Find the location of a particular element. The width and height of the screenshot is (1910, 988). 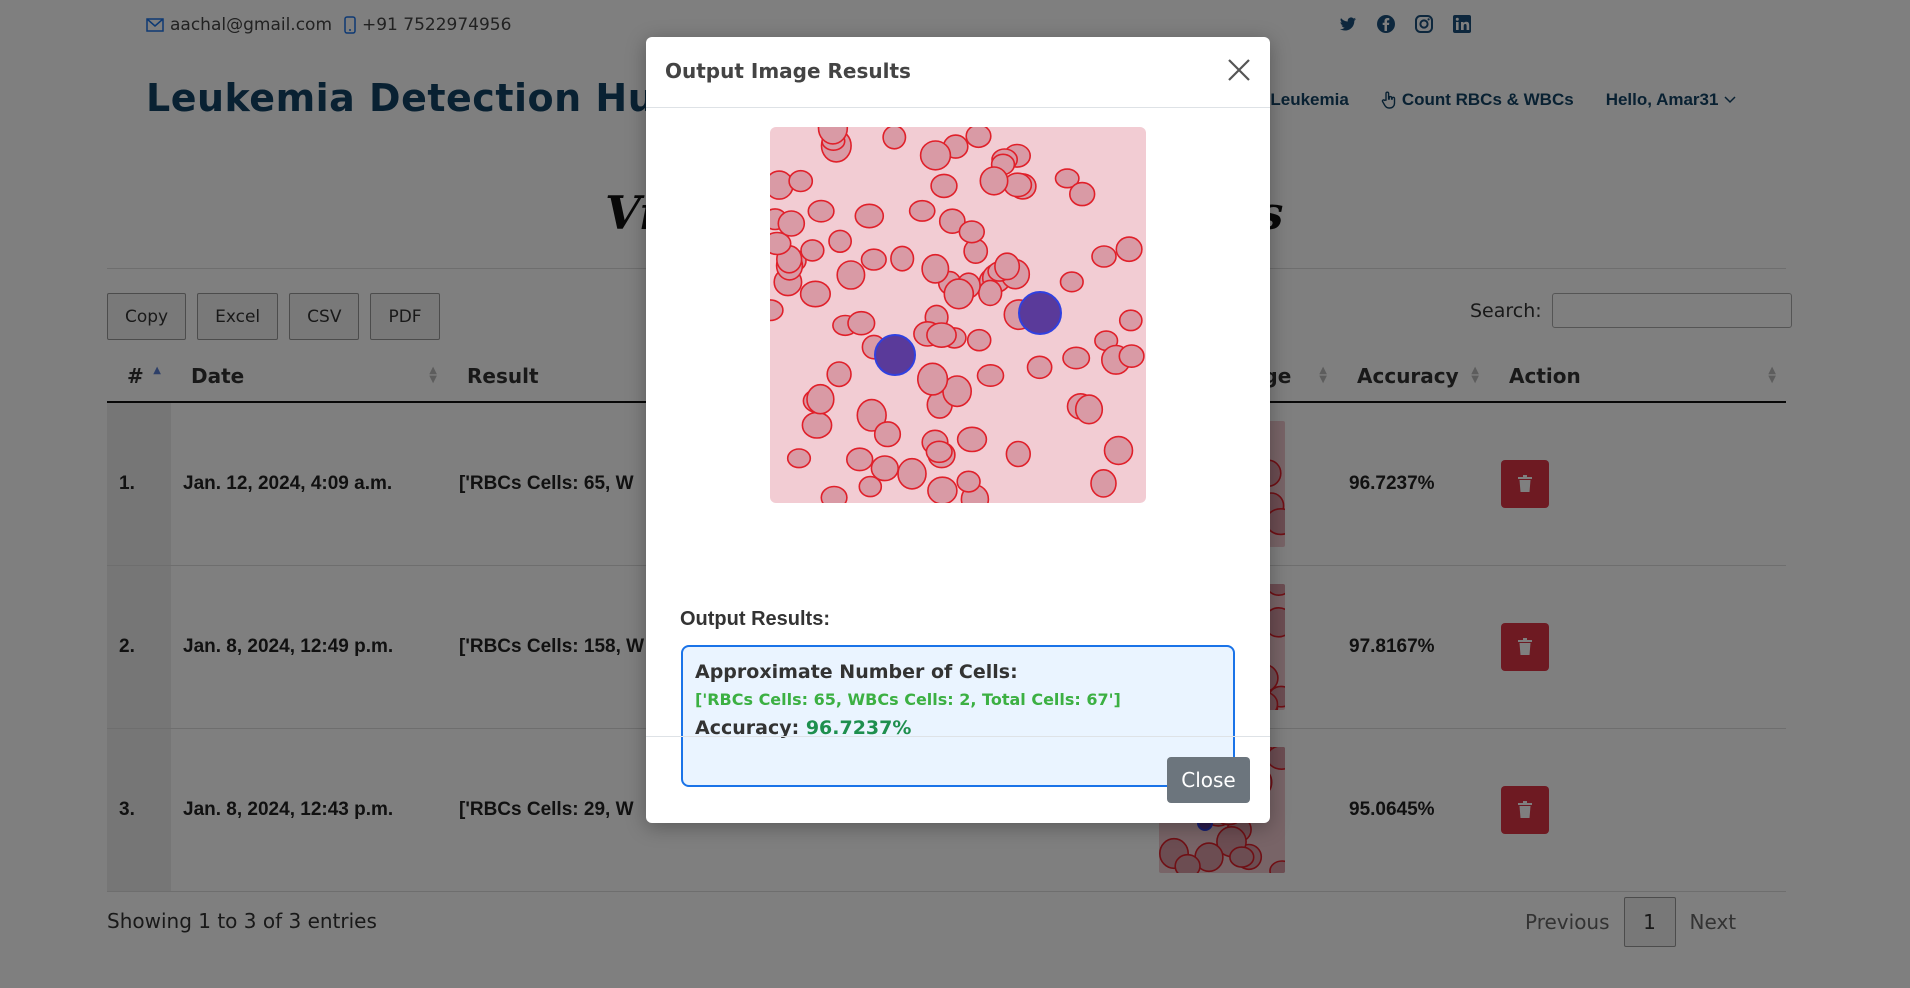

output-blood-smear-image is located at coordinates (958, 315).